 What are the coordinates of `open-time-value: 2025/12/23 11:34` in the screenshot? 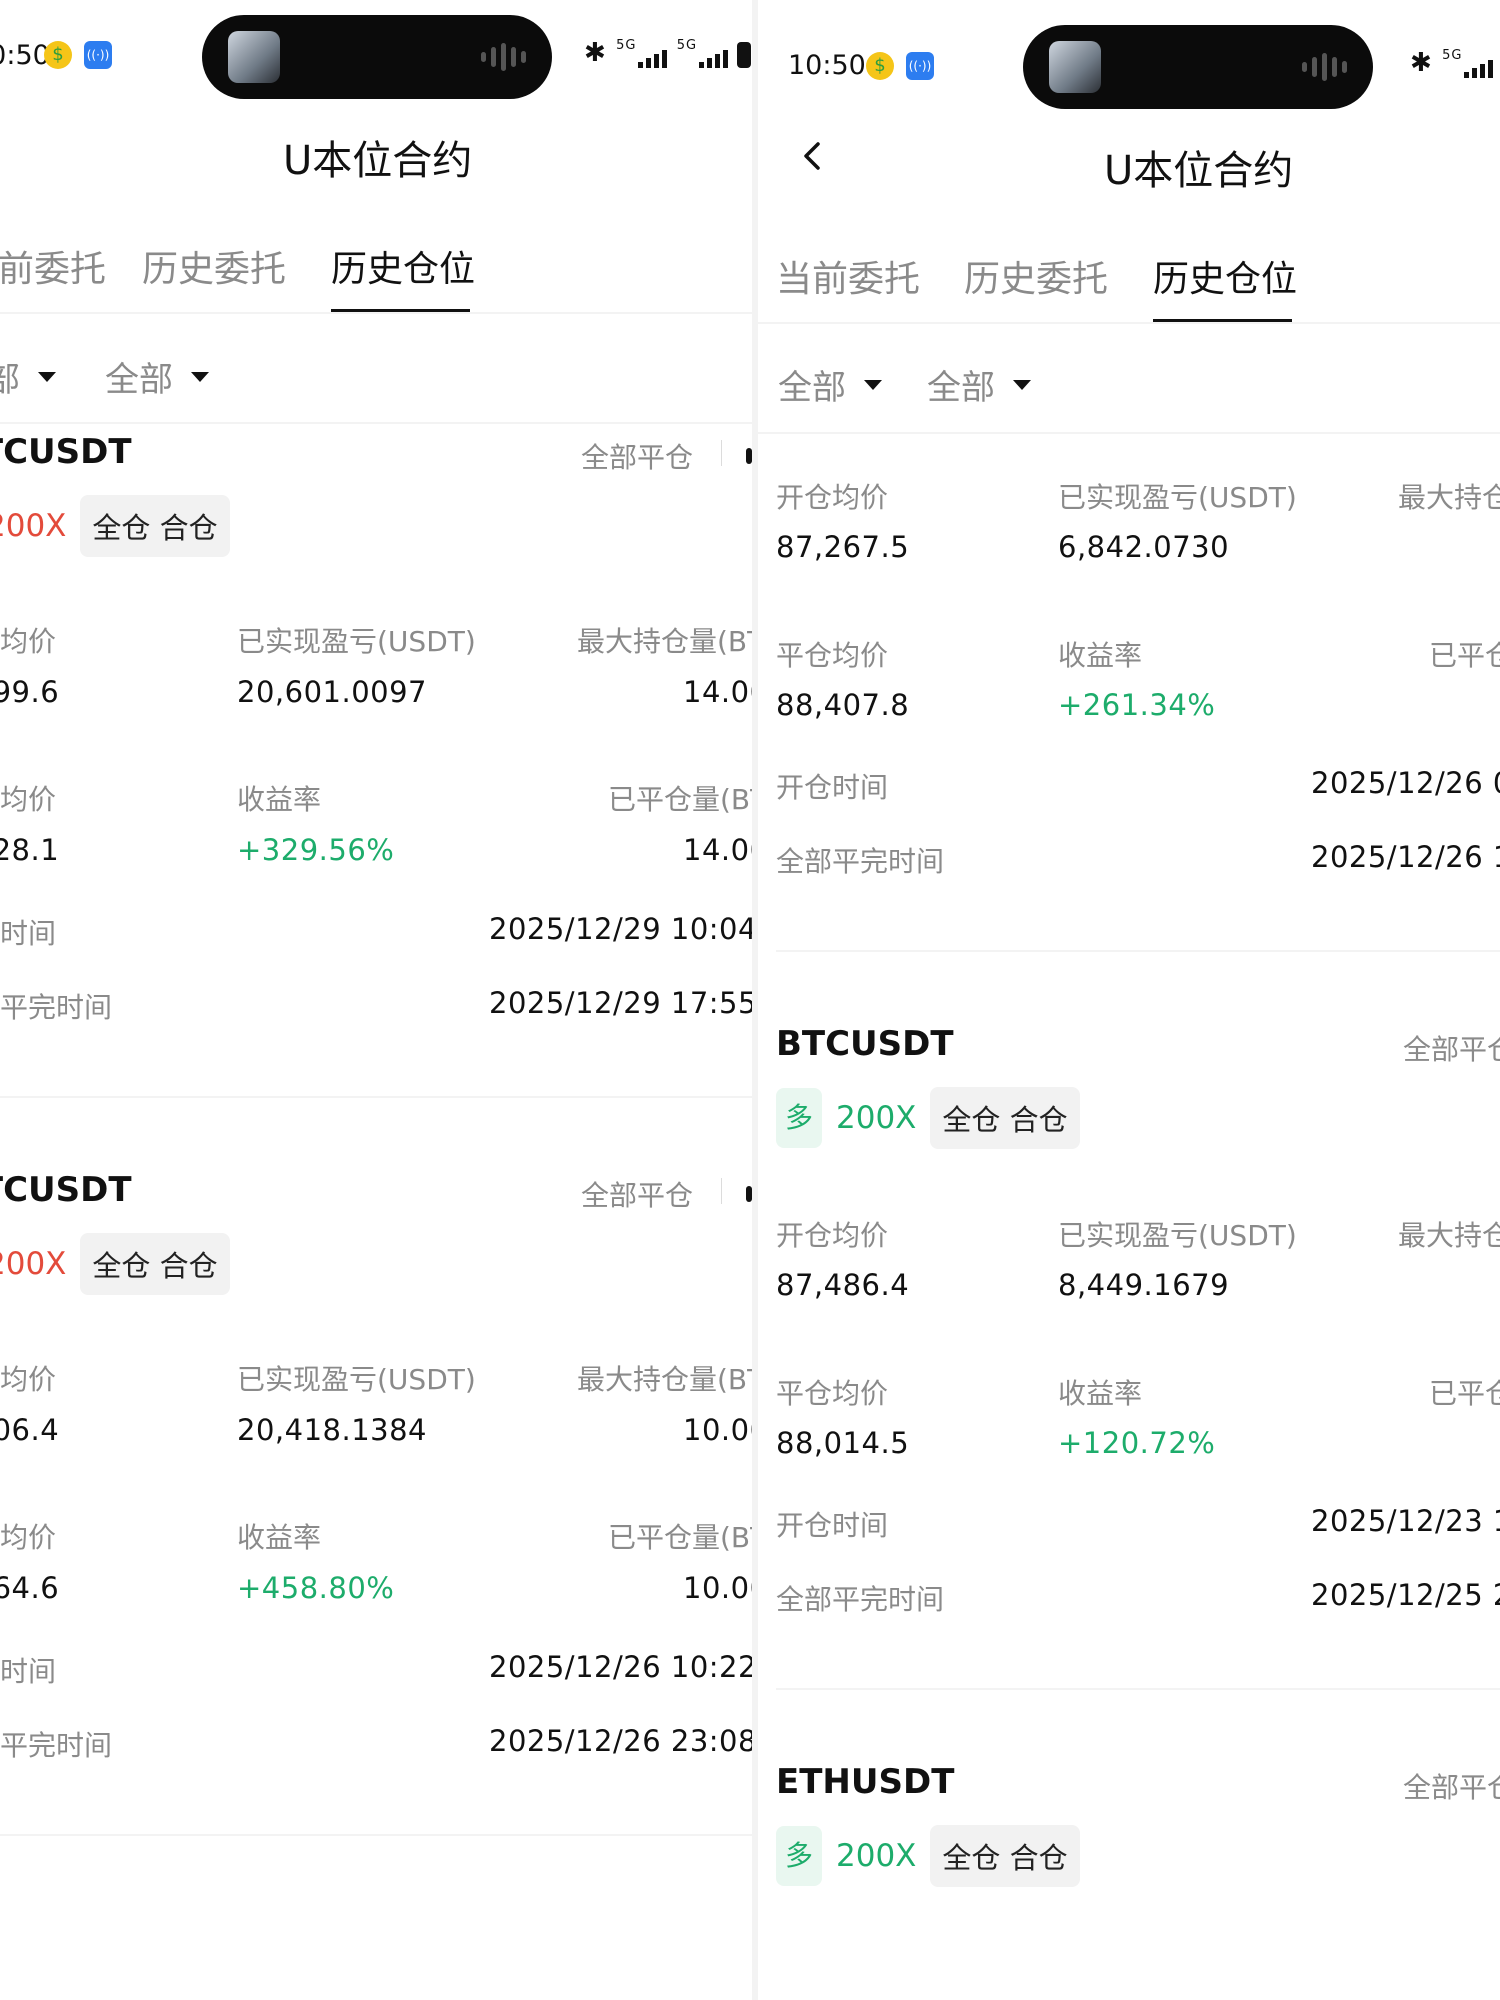 It's located at (1405, 1521).